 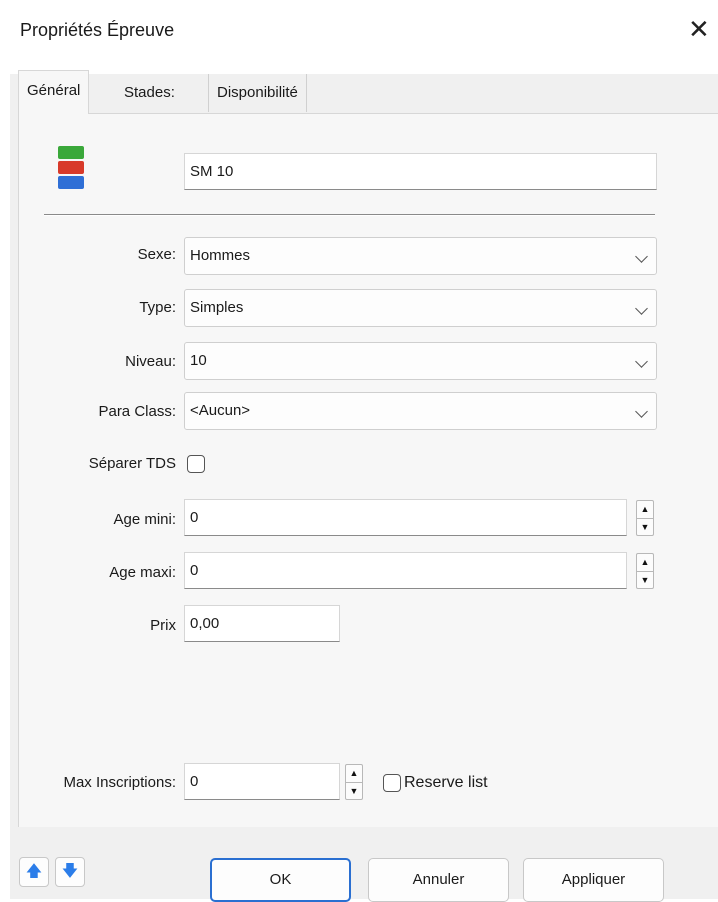 I want to click on separer-tds-checkbox, so click(x=196, y=464).